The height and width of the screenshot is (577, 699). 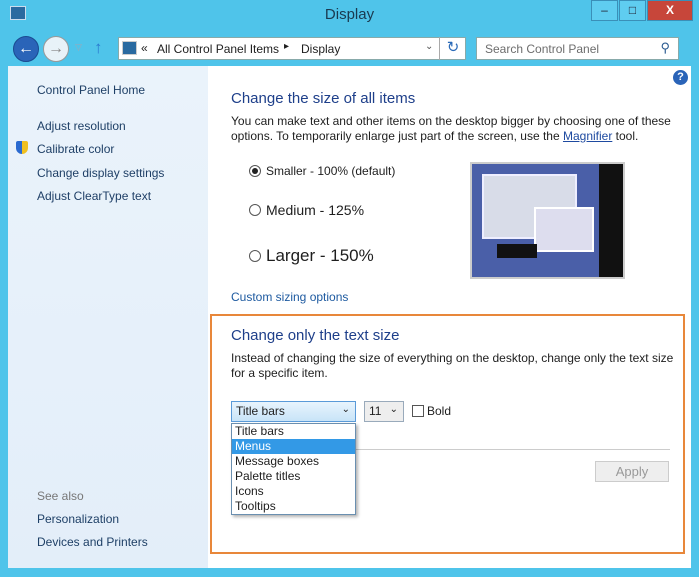 What do you see at coordinates (255, 210) in the screenshot?
I see `radio-medium-circle` at bounding box center [255, 210].